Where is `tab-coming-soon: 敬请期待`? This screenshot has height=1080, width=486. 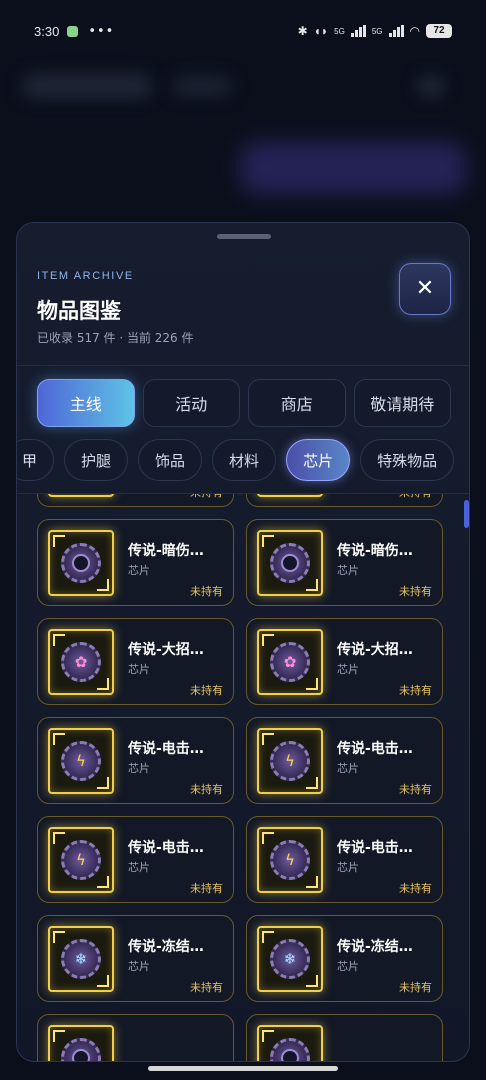 tab-coming-soon: 敬请期待 is located at coordinates (402, 403).